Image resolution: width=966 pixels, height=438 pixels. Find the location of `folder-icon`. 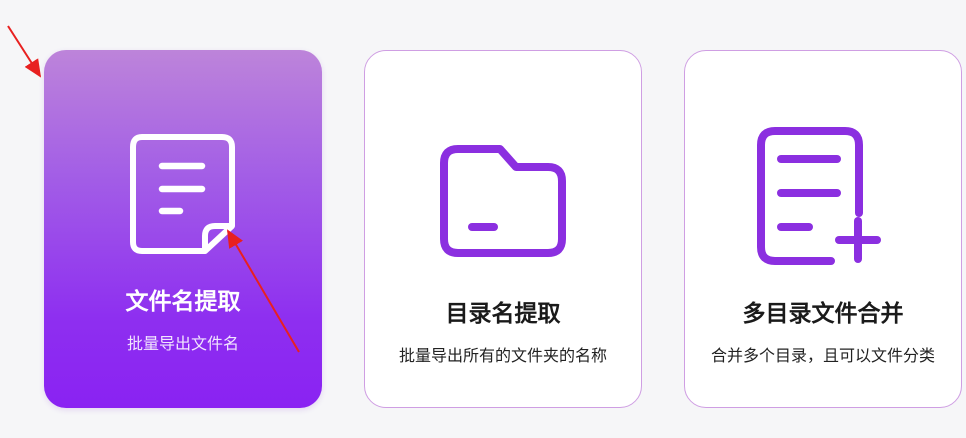

folder-icon is located at coordinates (503, 201).